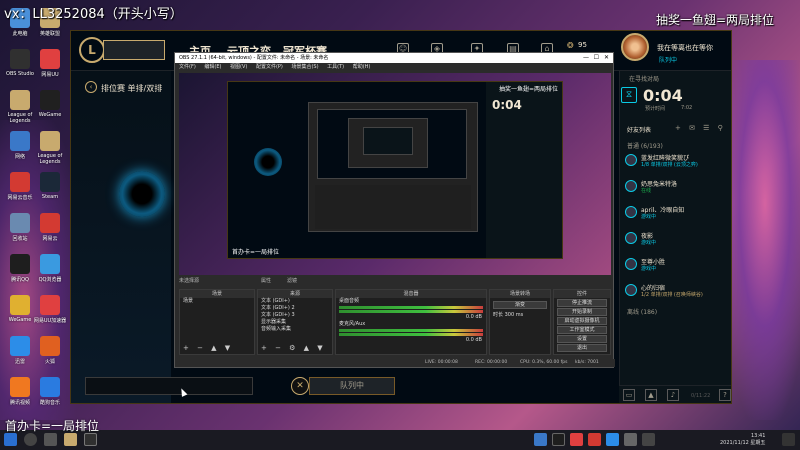 The height and width of the screenshot is (450, 800). Describe the element at coordinates (187, 67) in the screenshot. I see `menu-file: 文件(F)` at that location.